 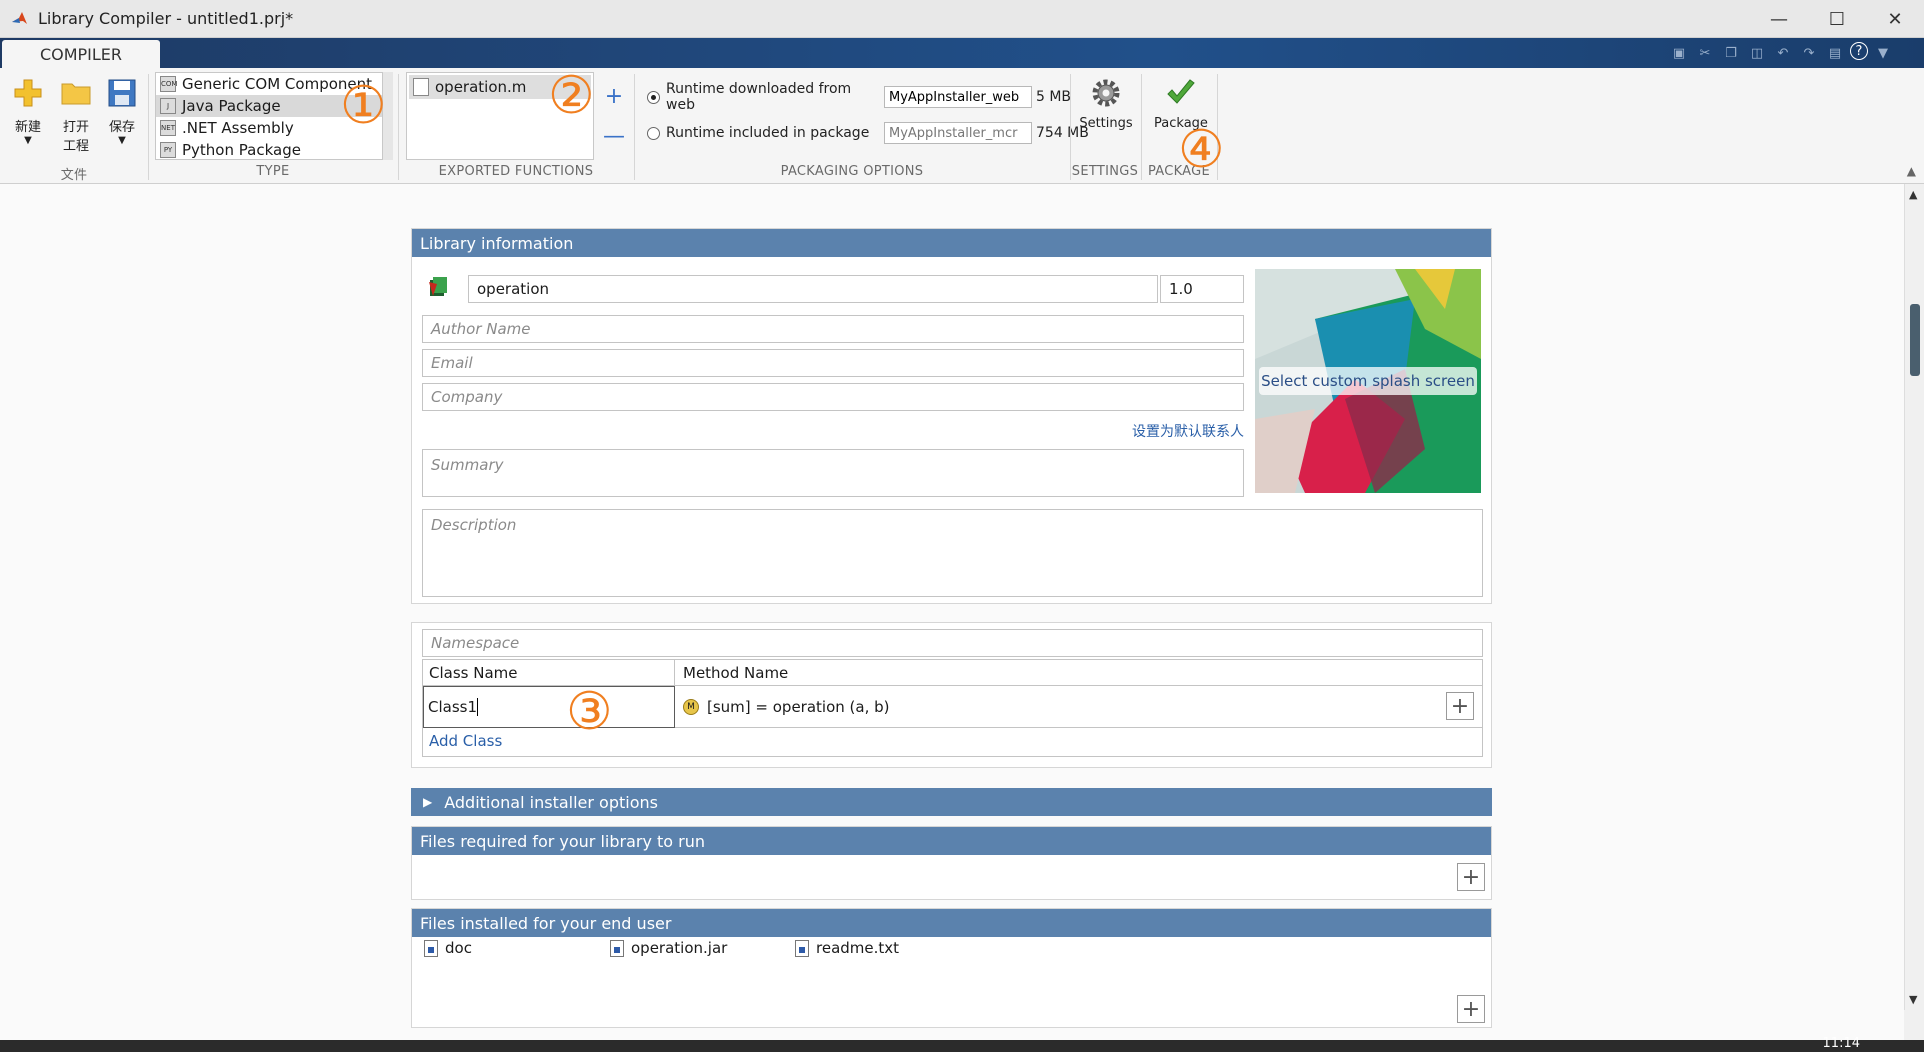 I want to click on type-item-python-package: PY Python Package, so click(x=269, y=149).